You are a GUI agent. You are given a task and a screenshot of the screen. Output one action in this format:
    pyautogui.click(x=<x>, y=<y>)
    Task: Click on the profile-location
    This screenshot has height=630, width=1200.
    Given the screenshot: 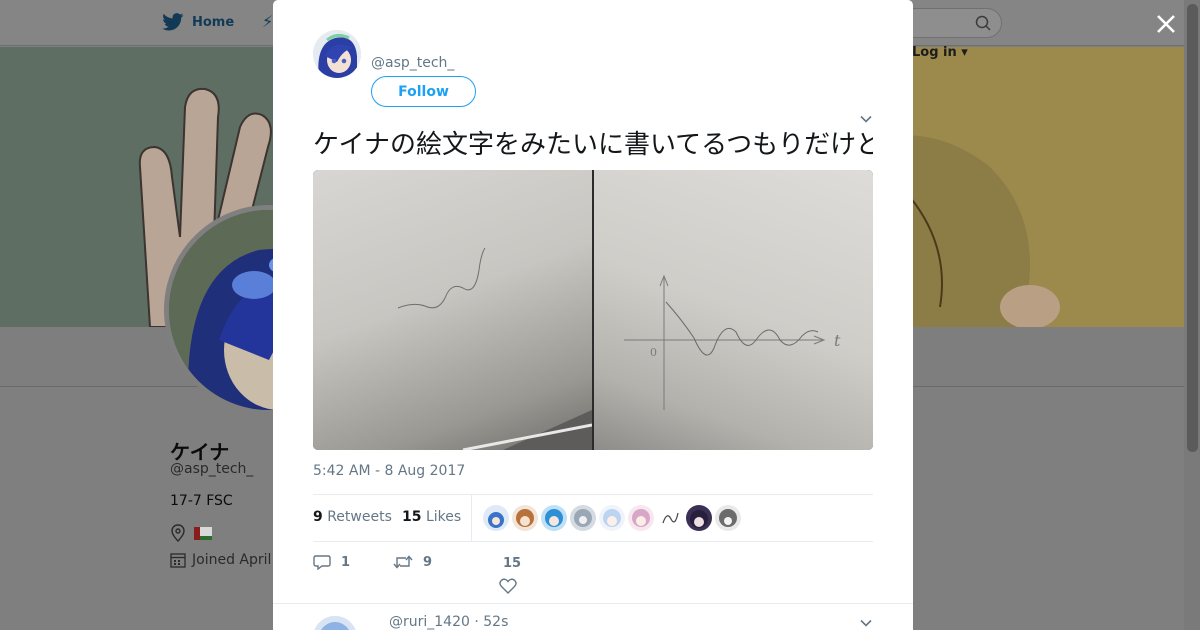 What is the action you would take?
    pyautogui.click(x=191, y=533)
    